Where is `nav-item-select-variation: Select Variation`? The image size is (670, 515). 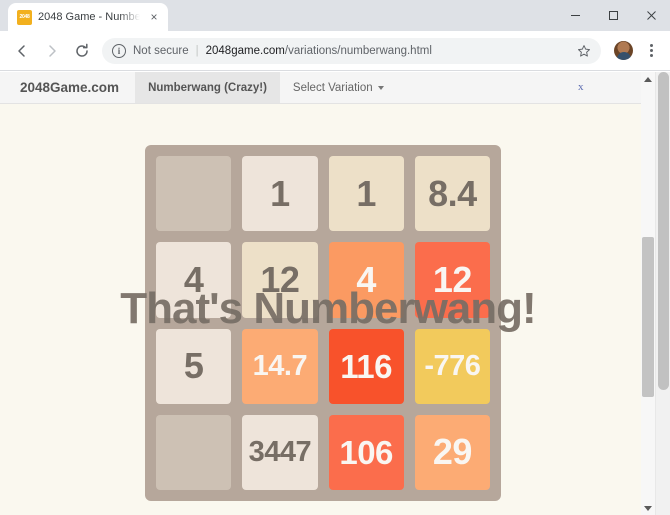 nav-item-select-variation: Select Variation is located at coordinates (338, 87).